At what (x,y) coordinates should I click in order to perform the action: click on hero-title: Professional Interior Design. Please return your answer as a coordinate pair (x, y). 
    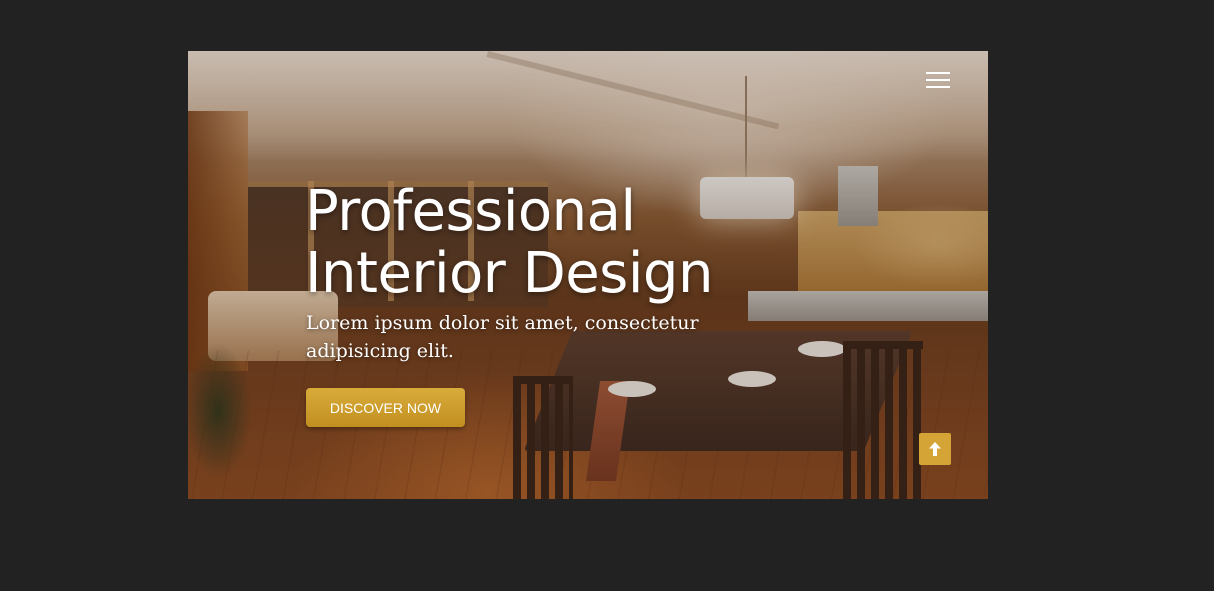
    Looking at the image, I should click on (565, 243).